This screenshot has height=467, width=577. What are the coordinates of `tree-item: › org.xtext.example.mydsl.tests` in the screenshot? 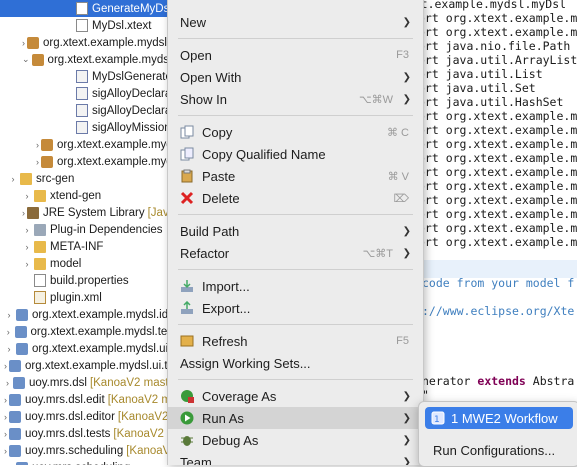 It's located at (89, 331).